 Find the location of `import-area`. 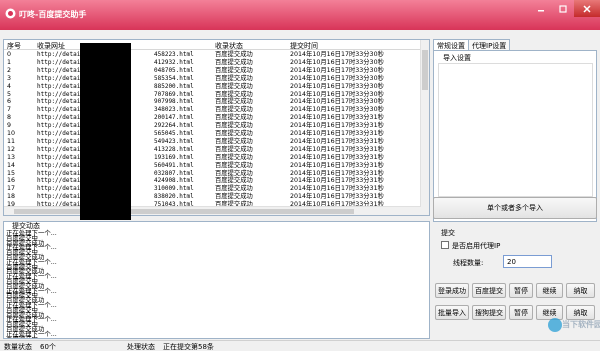

import-area is located at coordinates (515, 130).